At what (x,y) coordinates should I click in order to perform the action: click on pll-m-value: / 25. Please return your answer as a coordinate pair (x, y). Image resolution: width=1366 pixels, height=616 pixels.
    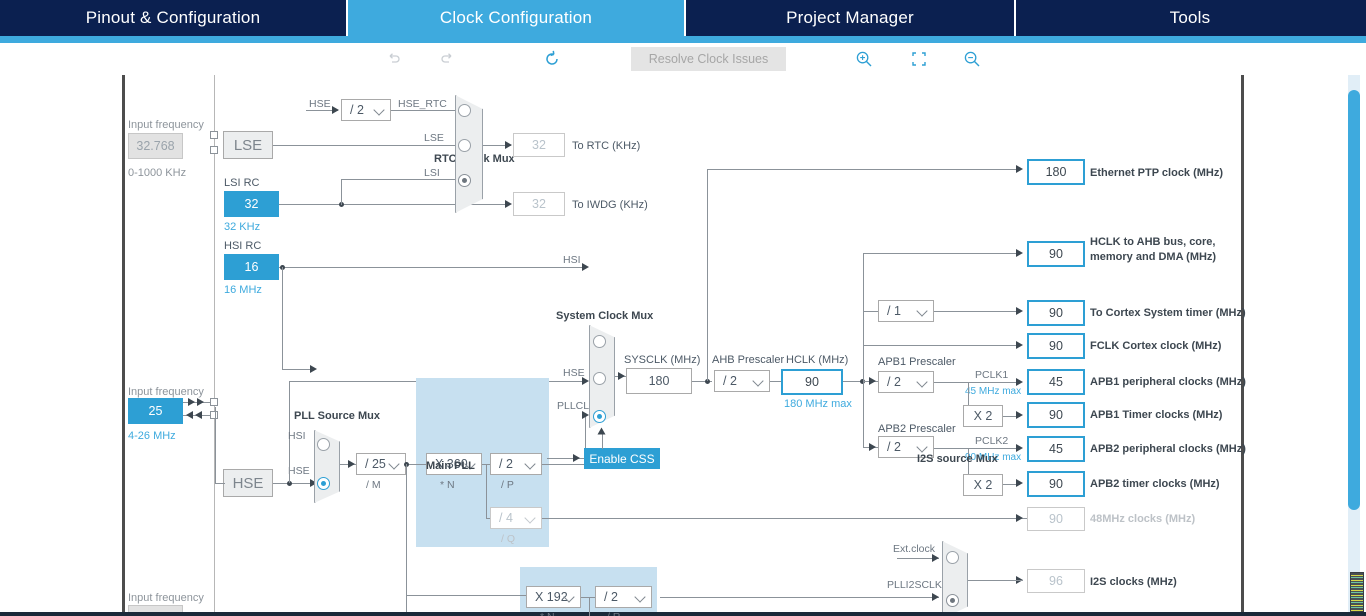
    Looking at the image, I should click on (375, 464).